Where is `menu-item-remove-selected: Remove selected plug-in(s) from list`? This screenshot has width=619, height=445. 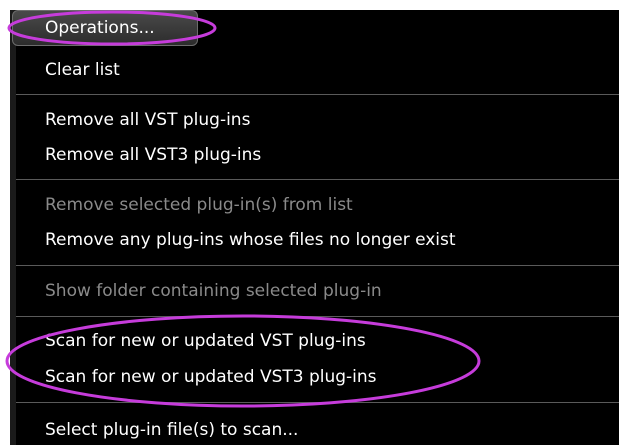
menu-item-remove-selected: Remove selected plug-in(s) from list is located at coordinates (199, 205).